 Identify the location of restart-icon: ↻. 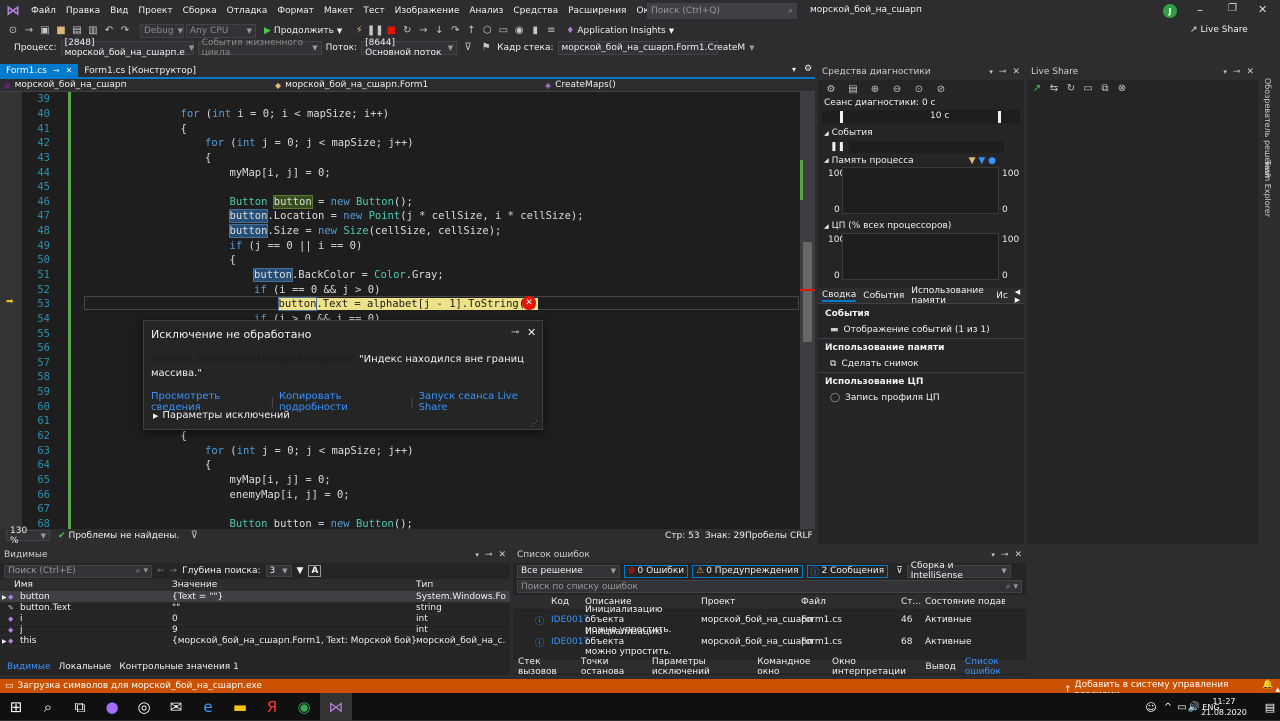
(407, 31).